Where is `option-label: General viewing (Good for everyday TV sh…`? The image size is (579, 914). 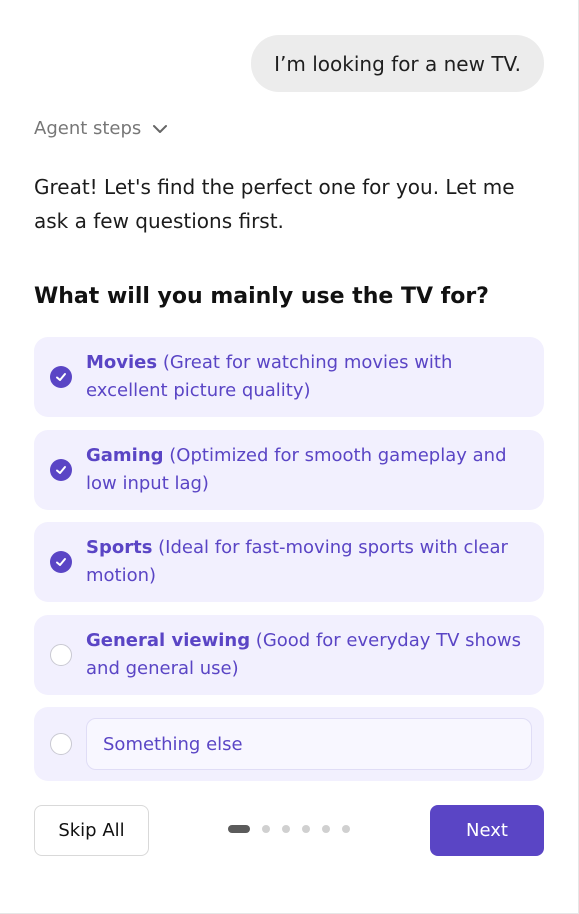 option-label: General viewing (Good for everyday TV sh… is located at coordinates (311, 655).